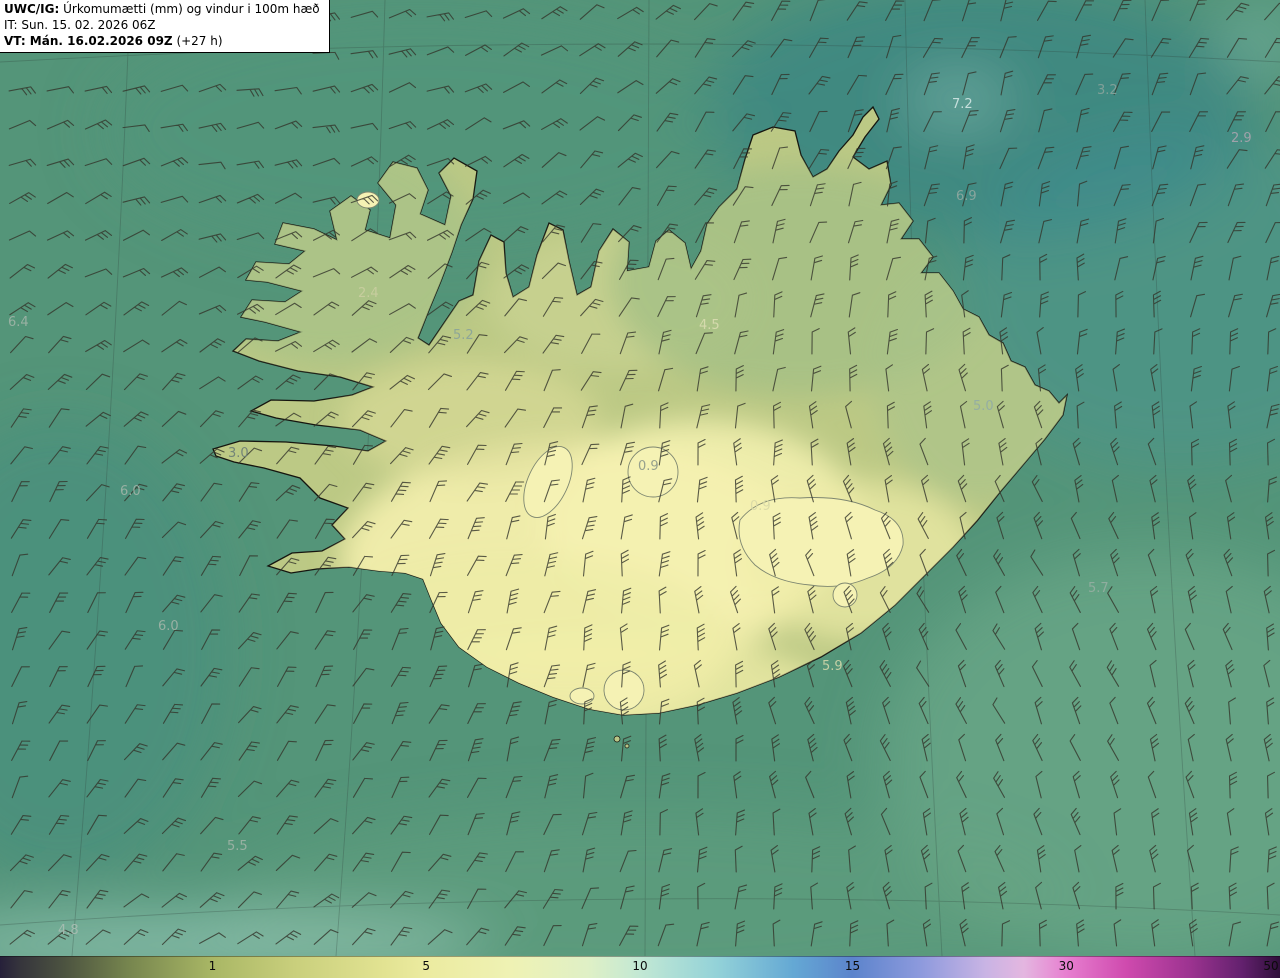  Describe the element at coordinates (1271, 966) in the screenshot. I see `colorbar-tick-label: 50` at that location.